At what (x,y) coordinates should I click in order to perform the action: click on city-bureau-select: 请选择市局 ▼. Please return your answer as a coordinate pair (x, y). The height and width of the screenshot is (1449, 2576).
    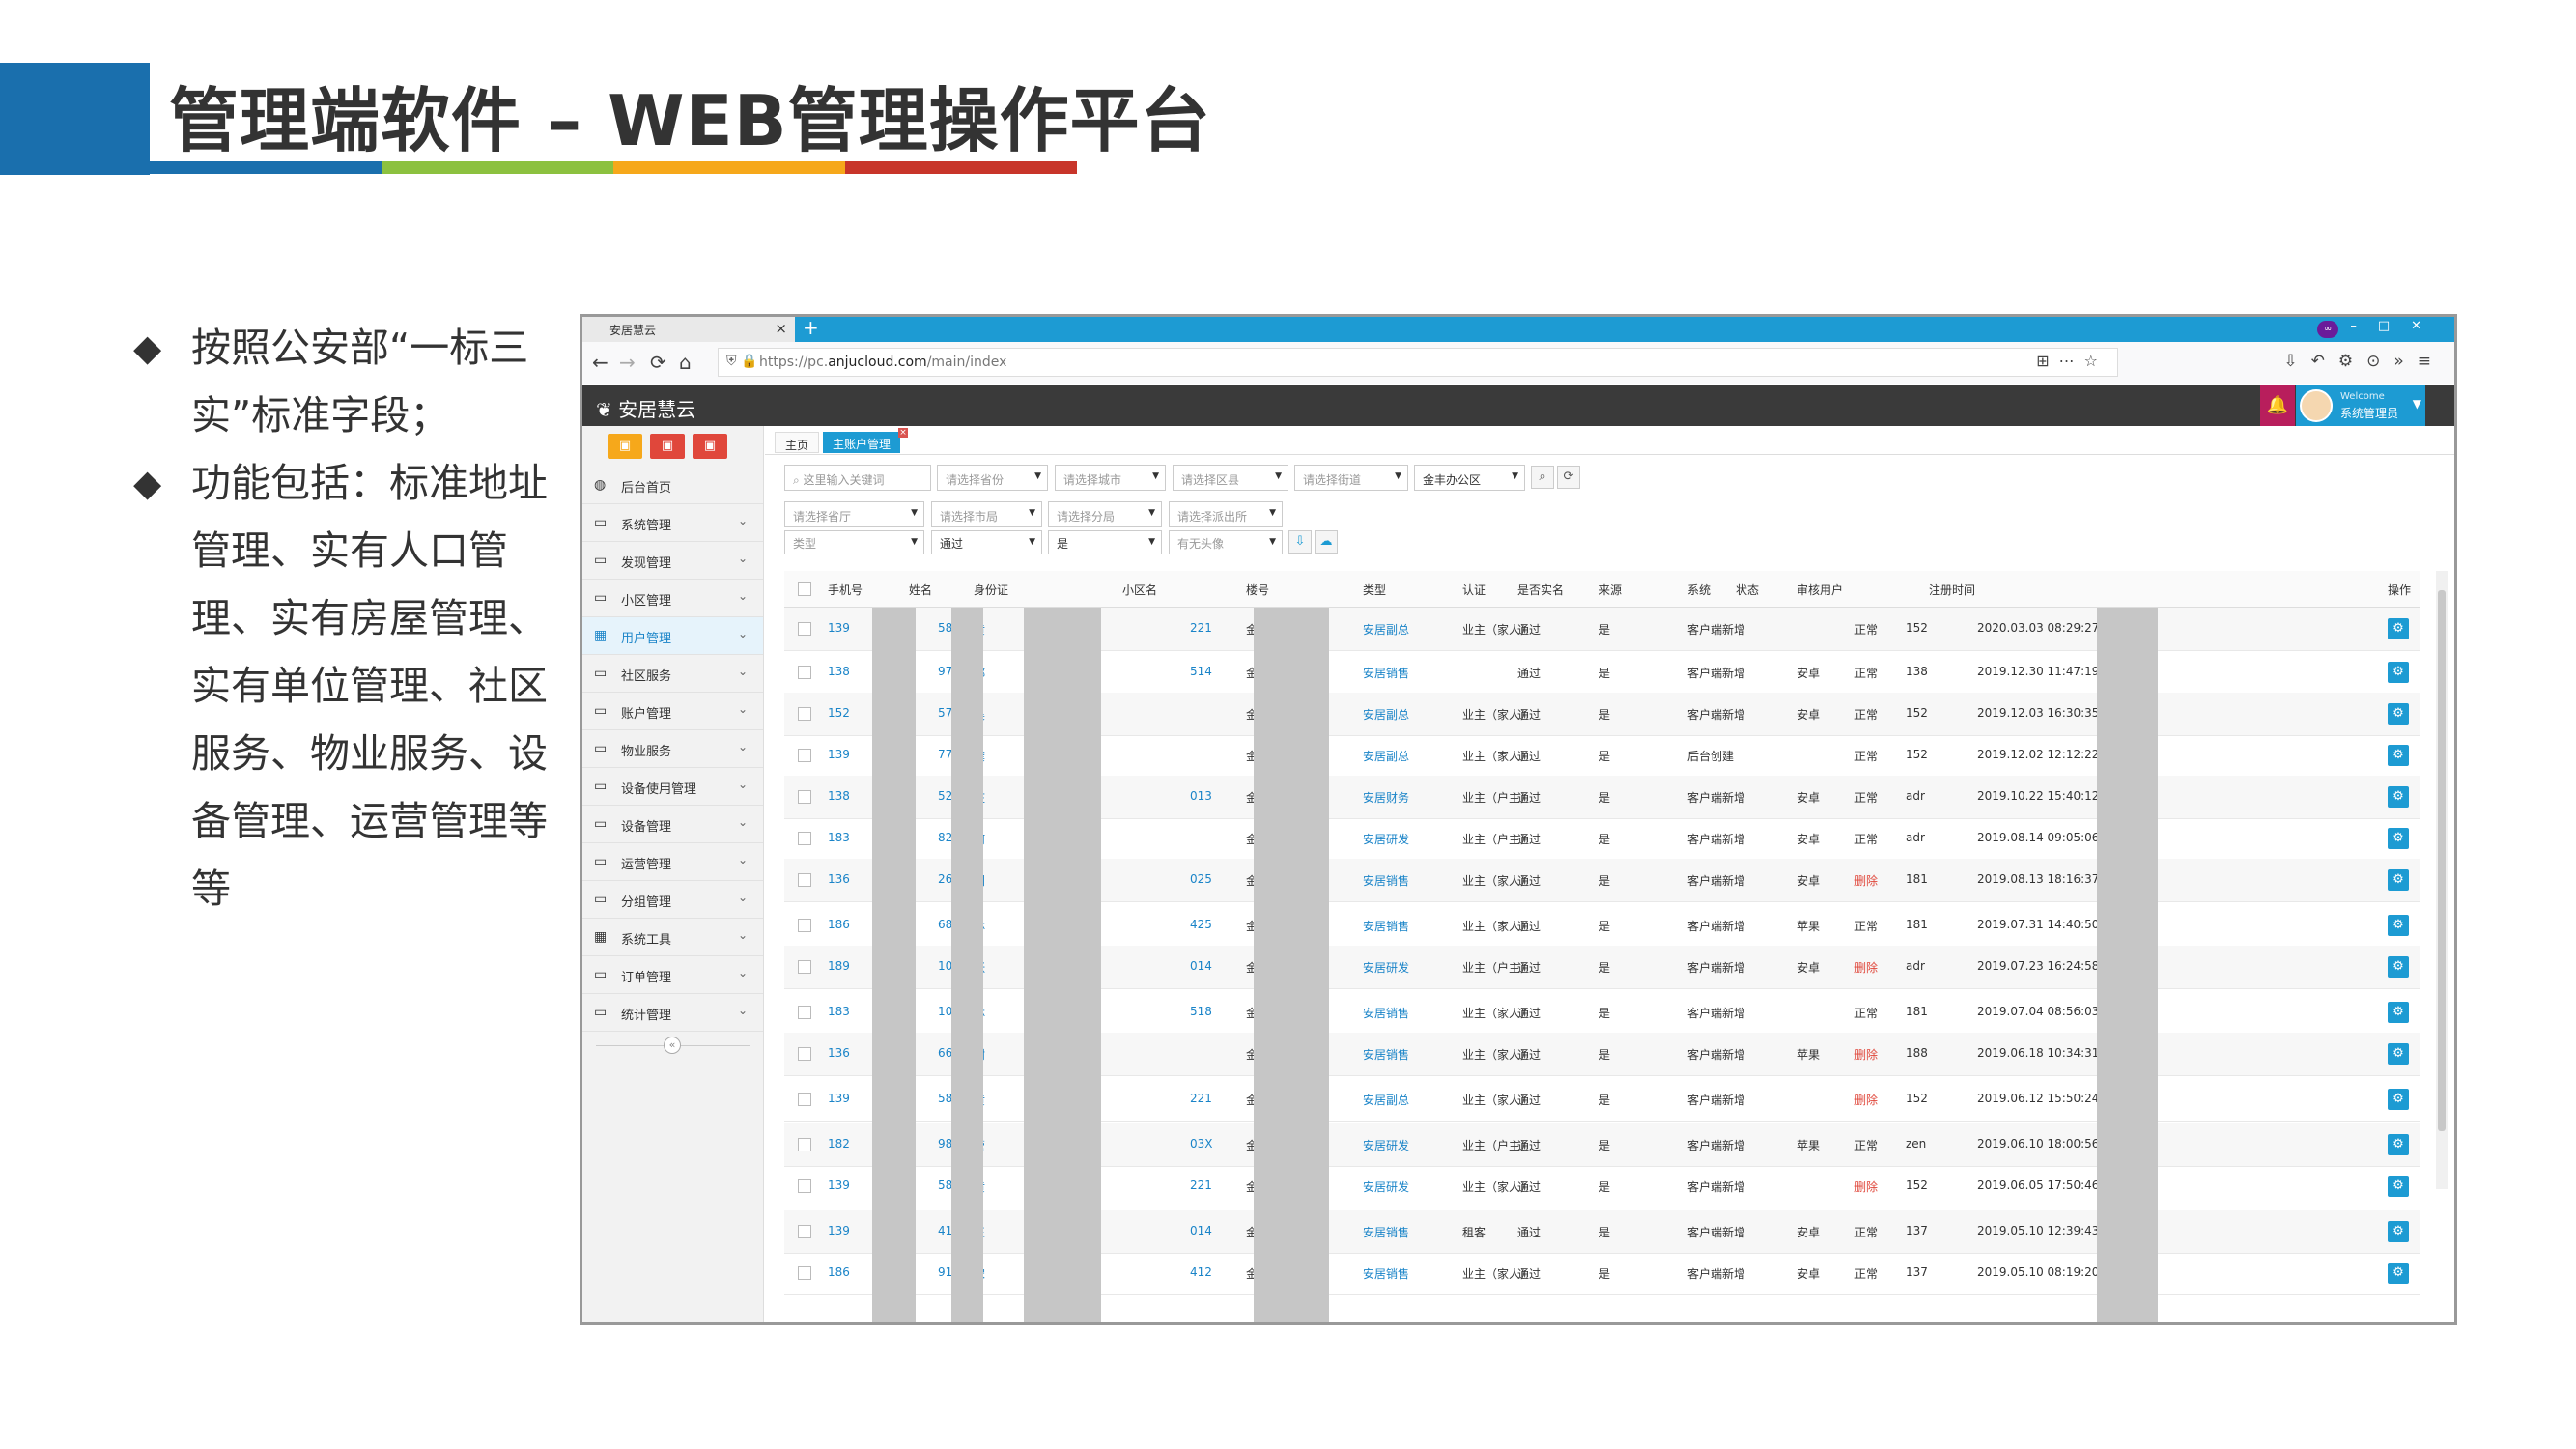
    Looking at the image, I should click on (986, 514).